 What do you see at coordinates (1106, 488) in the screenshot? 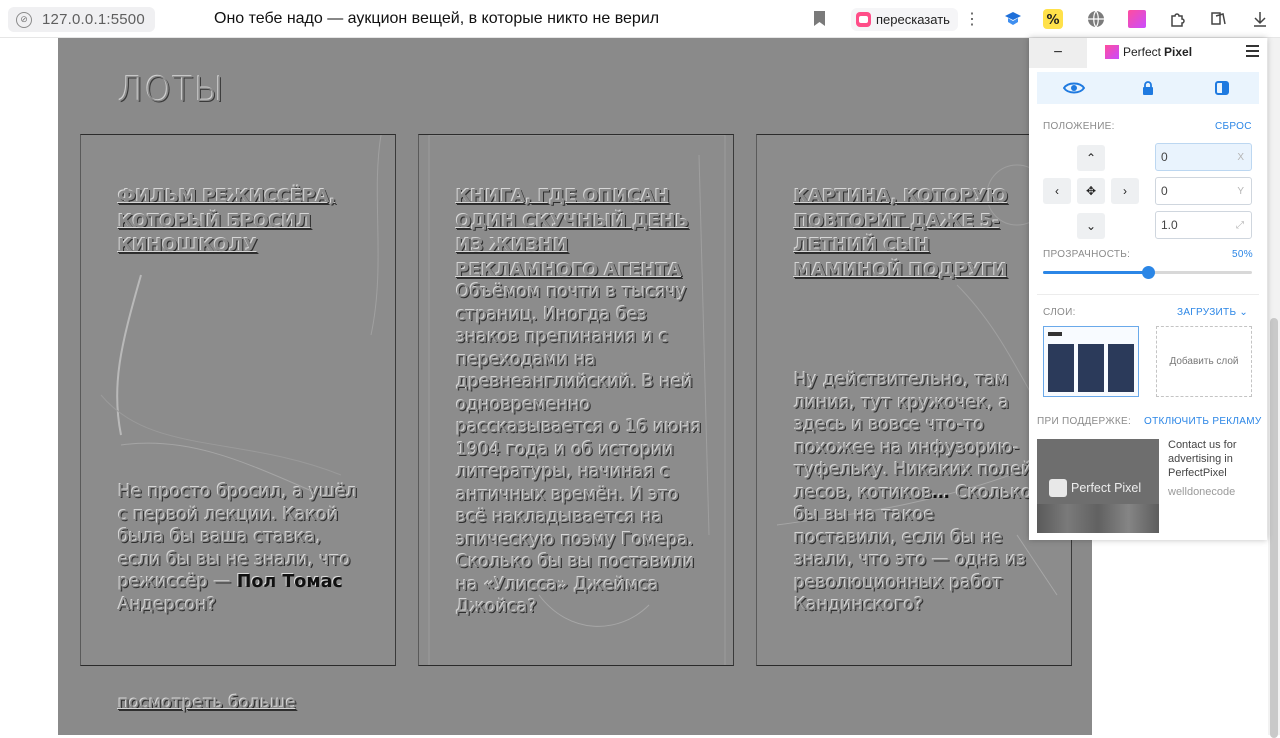
I see `ad-title: Perfect Pixel` at bounding box center [1106, 488].